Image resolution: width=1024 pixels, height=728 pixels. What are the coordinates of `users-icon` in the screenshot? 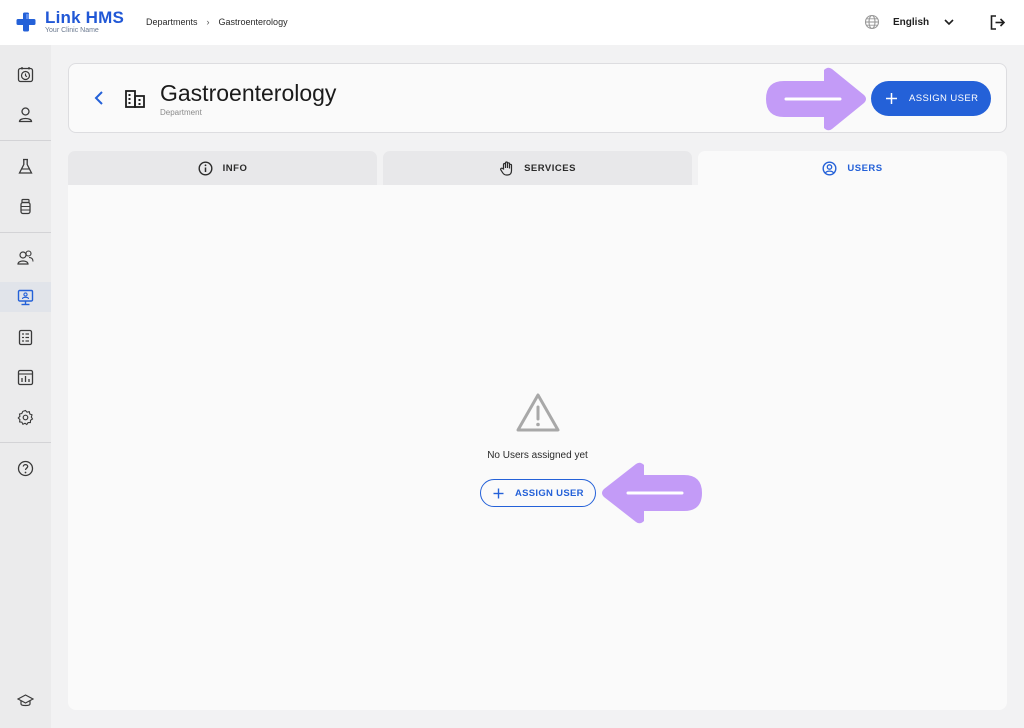 It's located at (25, 257).